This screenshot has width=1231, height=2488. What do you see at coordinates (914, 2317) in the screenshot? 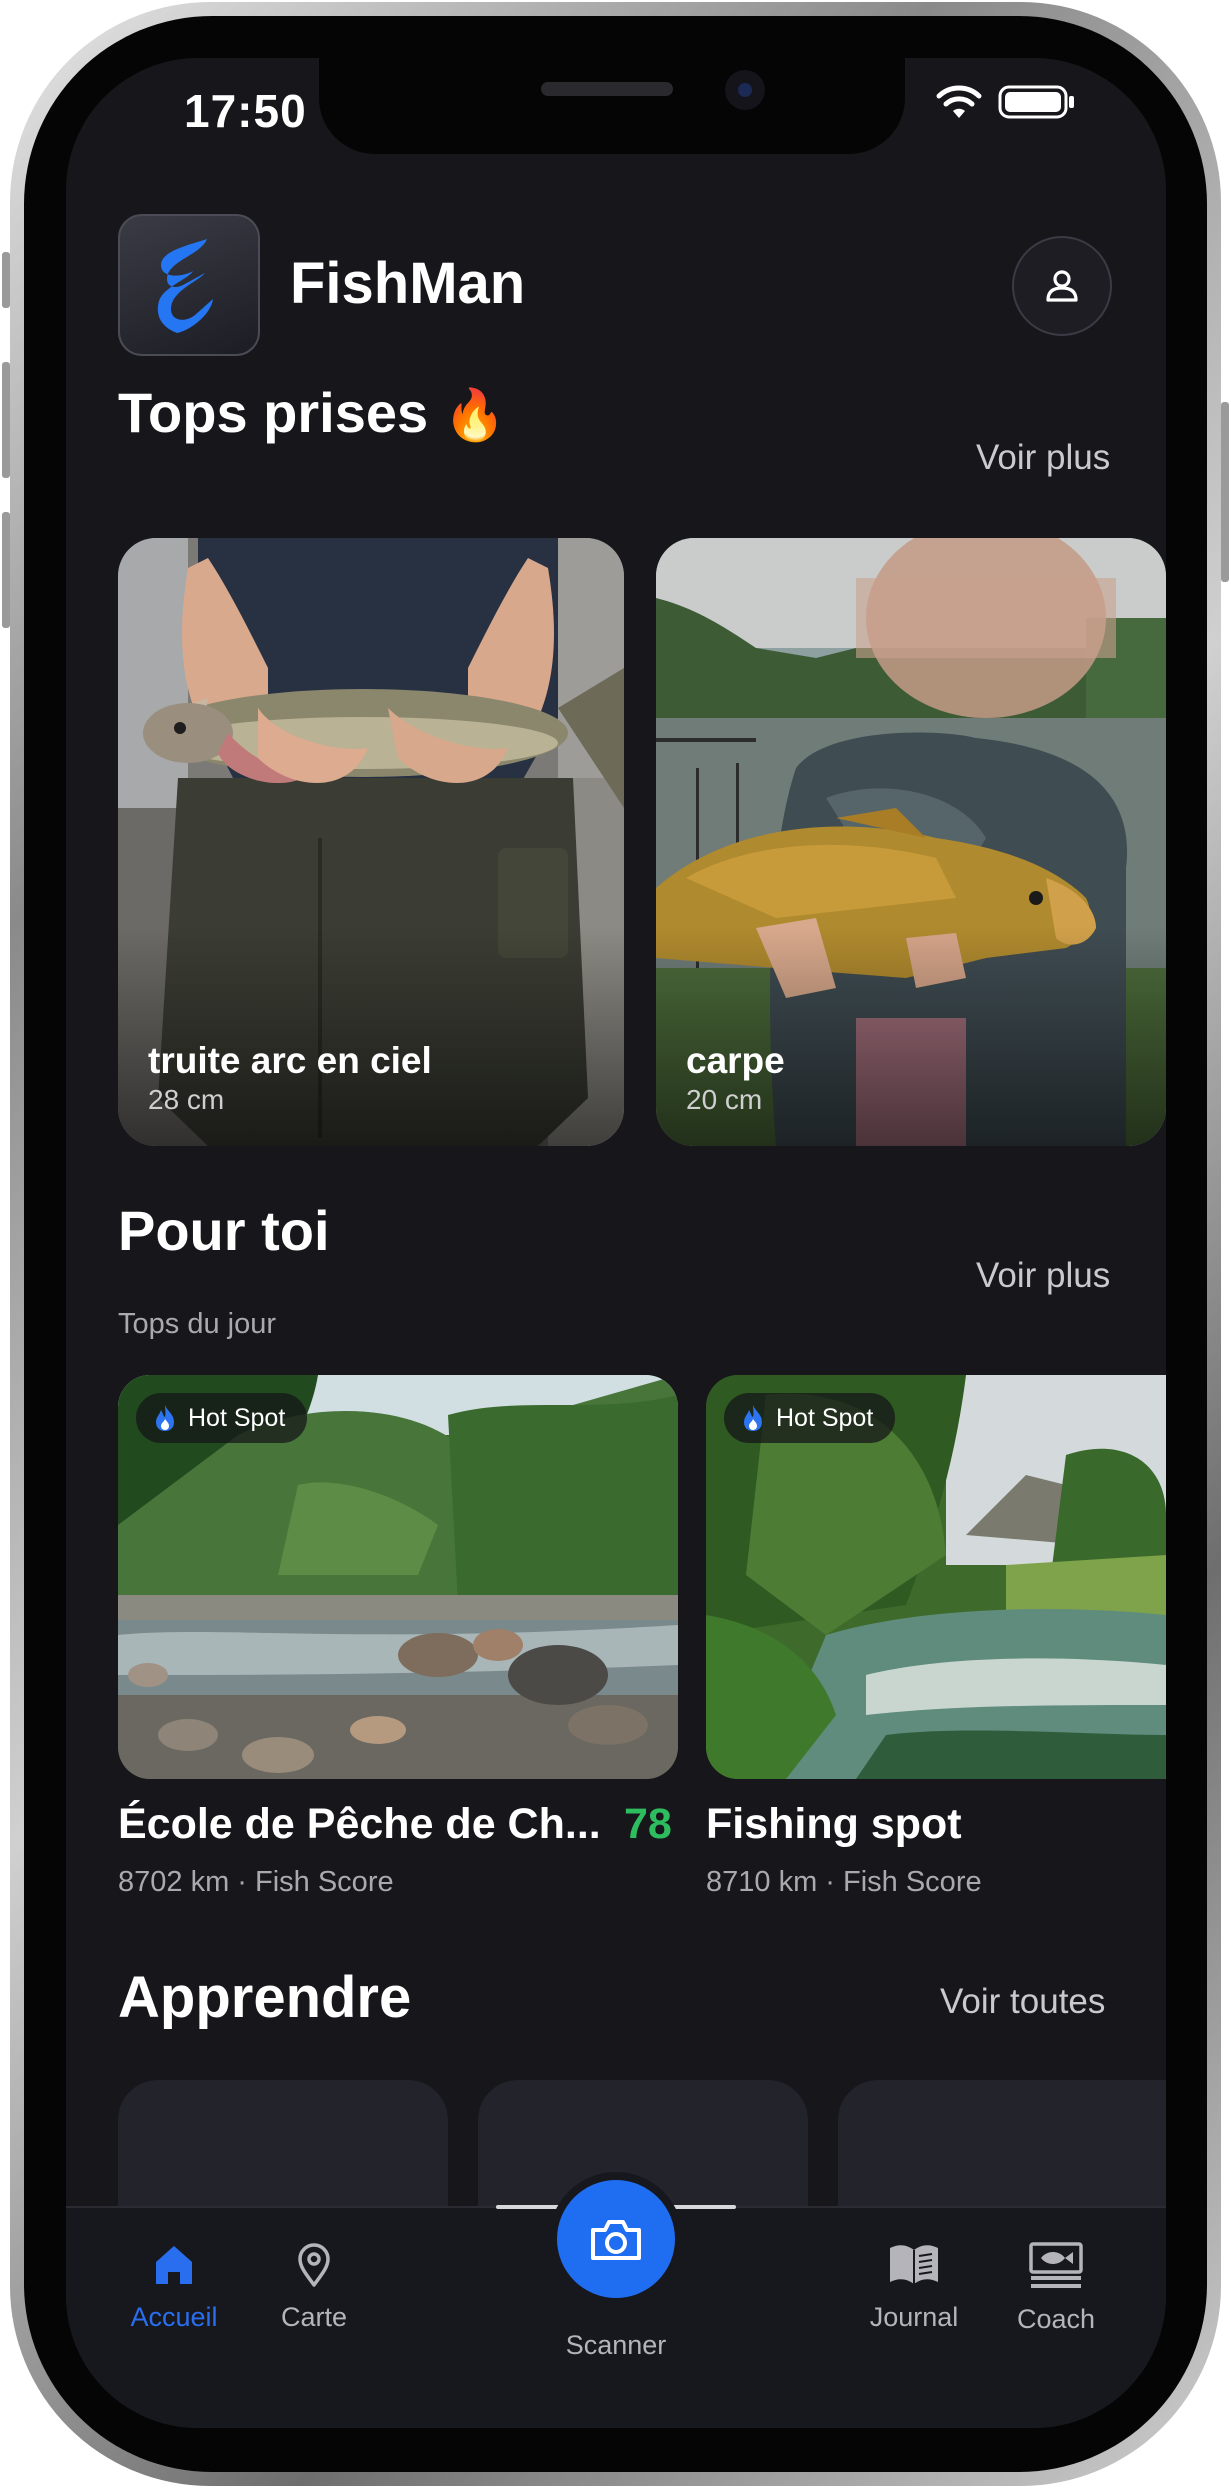
I see `tab-label: Journal` at bounding box center [914, 2317].